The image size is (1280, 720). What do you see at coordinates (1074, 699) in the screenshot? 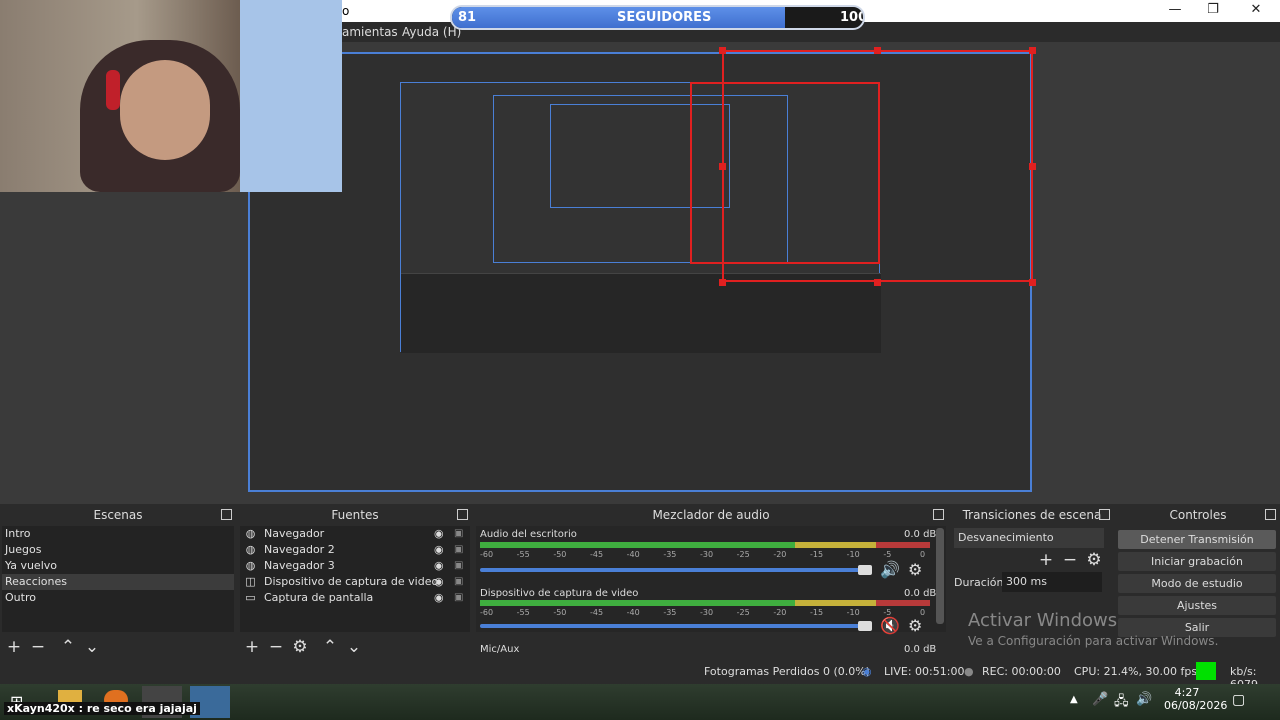
I see `tray-chevron-icon: ▲` at bounding box center [1074, 699].